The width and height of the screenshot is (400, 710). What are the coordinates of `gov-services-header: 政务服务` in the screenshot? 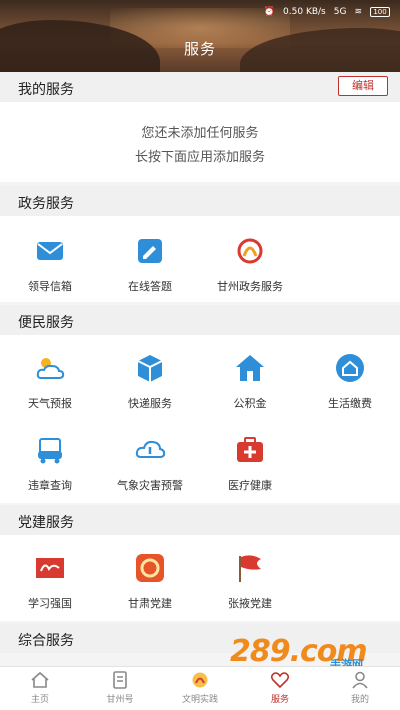 It's located at (200, 201).